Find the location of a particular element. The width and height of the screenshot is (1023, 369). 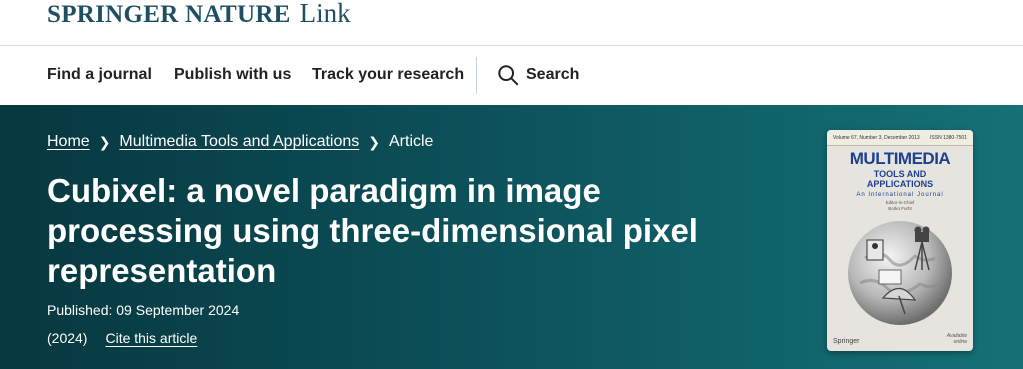

springer-nature-link-logo: SPRINGER NATURE Link is located at coordinates (199, 14).